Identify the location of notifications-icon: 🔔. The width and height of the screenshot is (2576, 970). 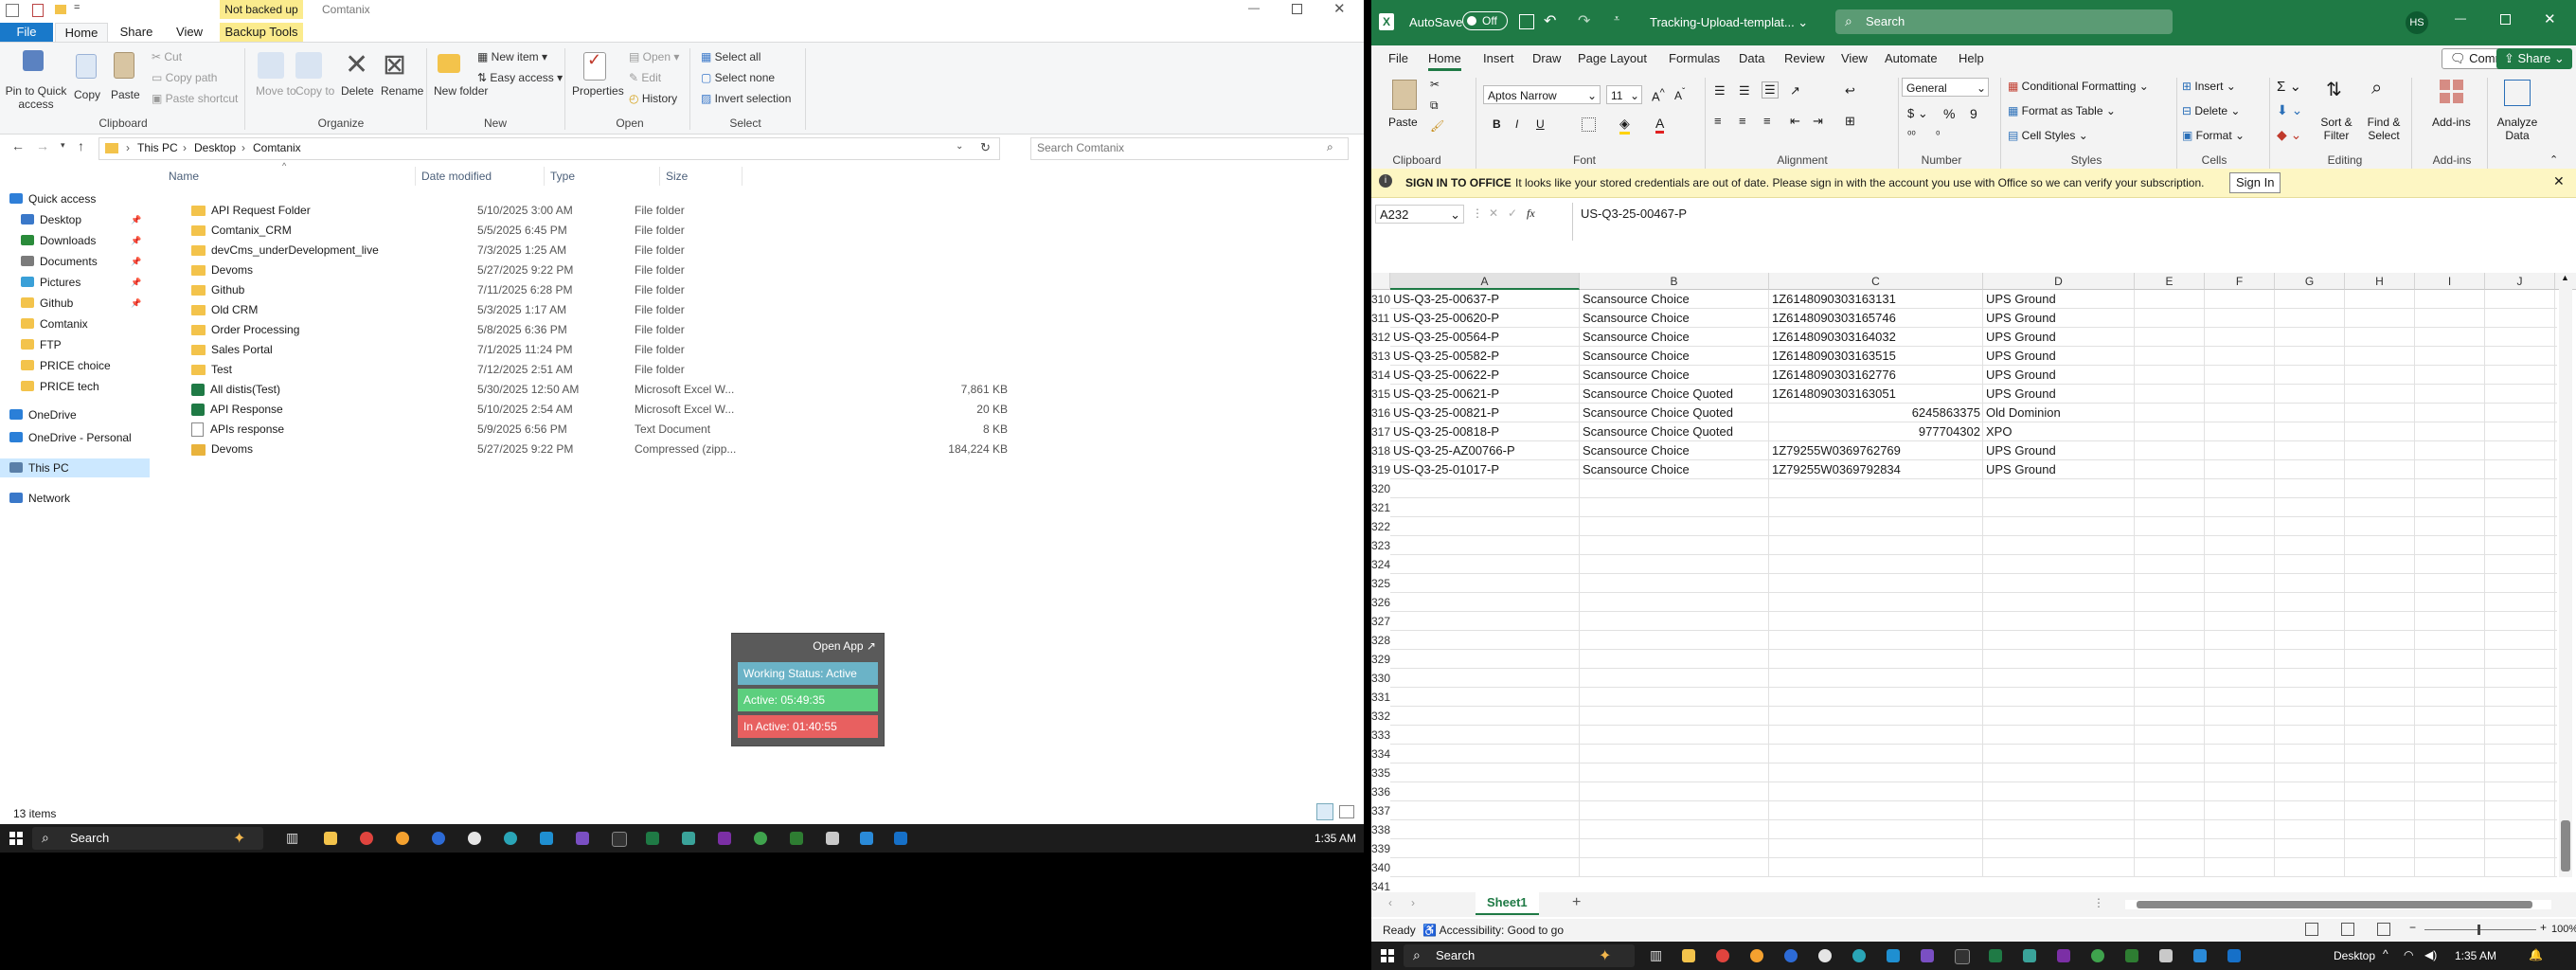
(2536, 954).